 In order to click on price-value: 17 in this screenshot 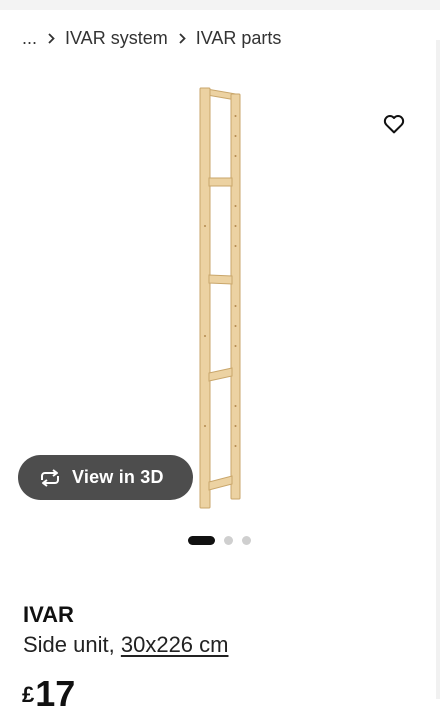, I will do `click(55, 693)`.